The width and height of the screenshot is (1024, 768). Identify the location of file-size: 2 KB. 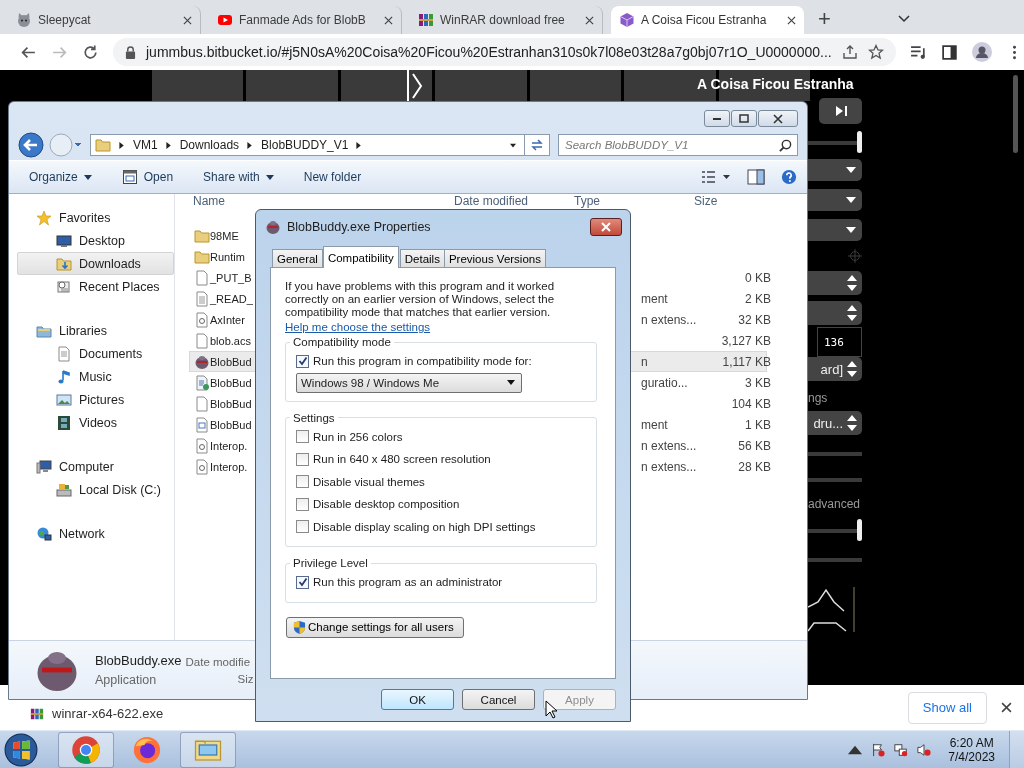
(758, 298).